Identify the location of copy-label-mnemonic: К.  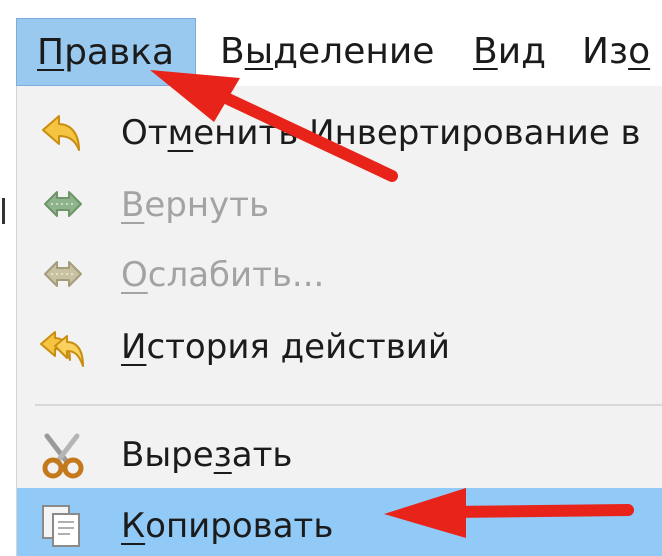
(133, 526).